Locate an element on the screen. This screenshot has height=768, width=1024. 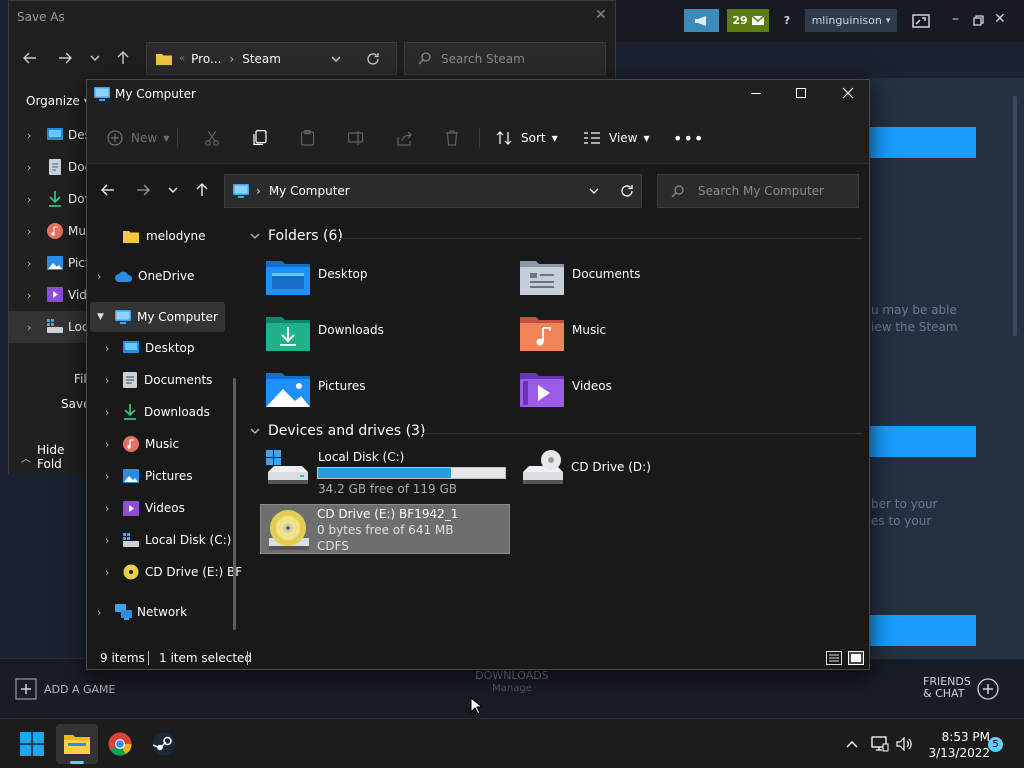
share-icon is located at coordinates (405, 138).